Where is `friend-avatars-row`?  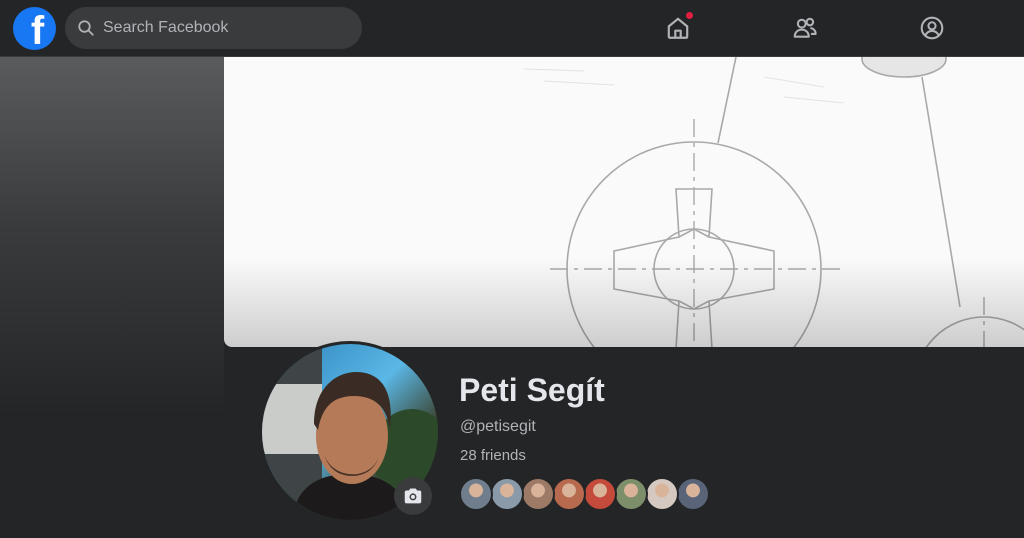 friend-avatars-row is located at coordinates (584, 494).